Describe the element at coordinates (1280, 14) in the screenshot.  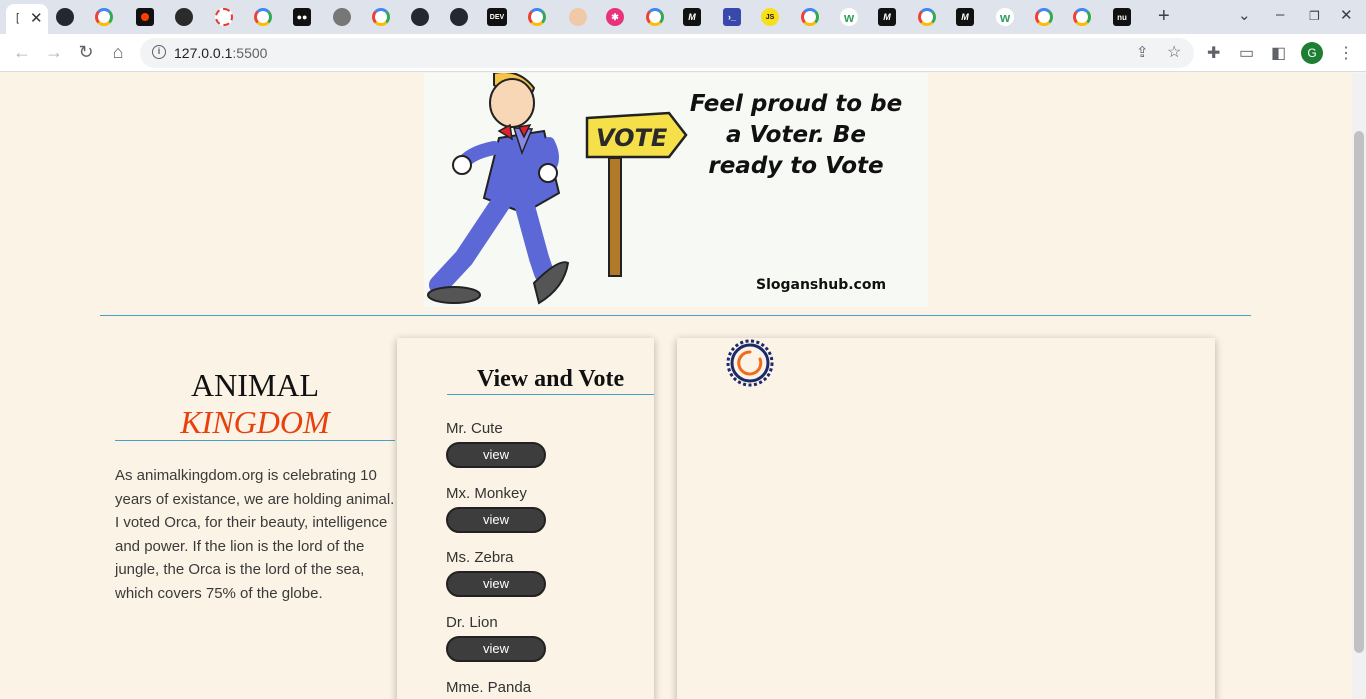
I see `minimize-icon: –` at that location.